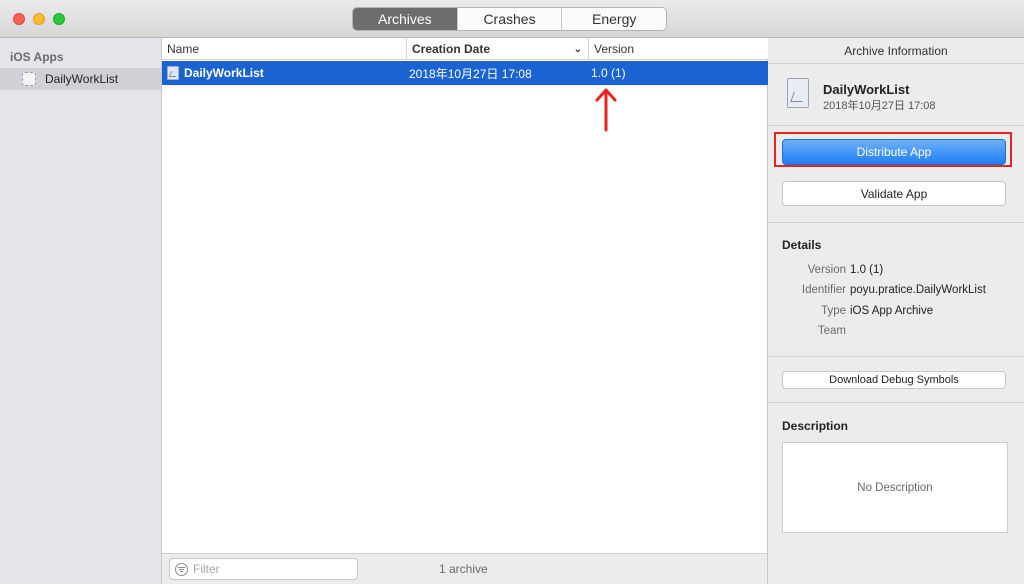  What do you see at coordinates (81, 311) in the screenshot?
I see `sidebar: iOS Apps DailyWorkList` at bounding box center [81, 311].